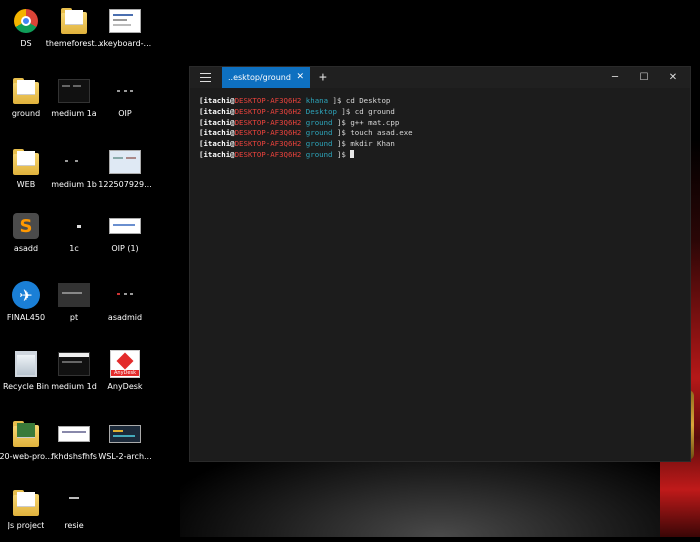 This screenshot has width=700, height=542. Describe the element at coordinates (74, 386) in the screenshot. I see `desktop-icon-label: medium 1d` at that location.